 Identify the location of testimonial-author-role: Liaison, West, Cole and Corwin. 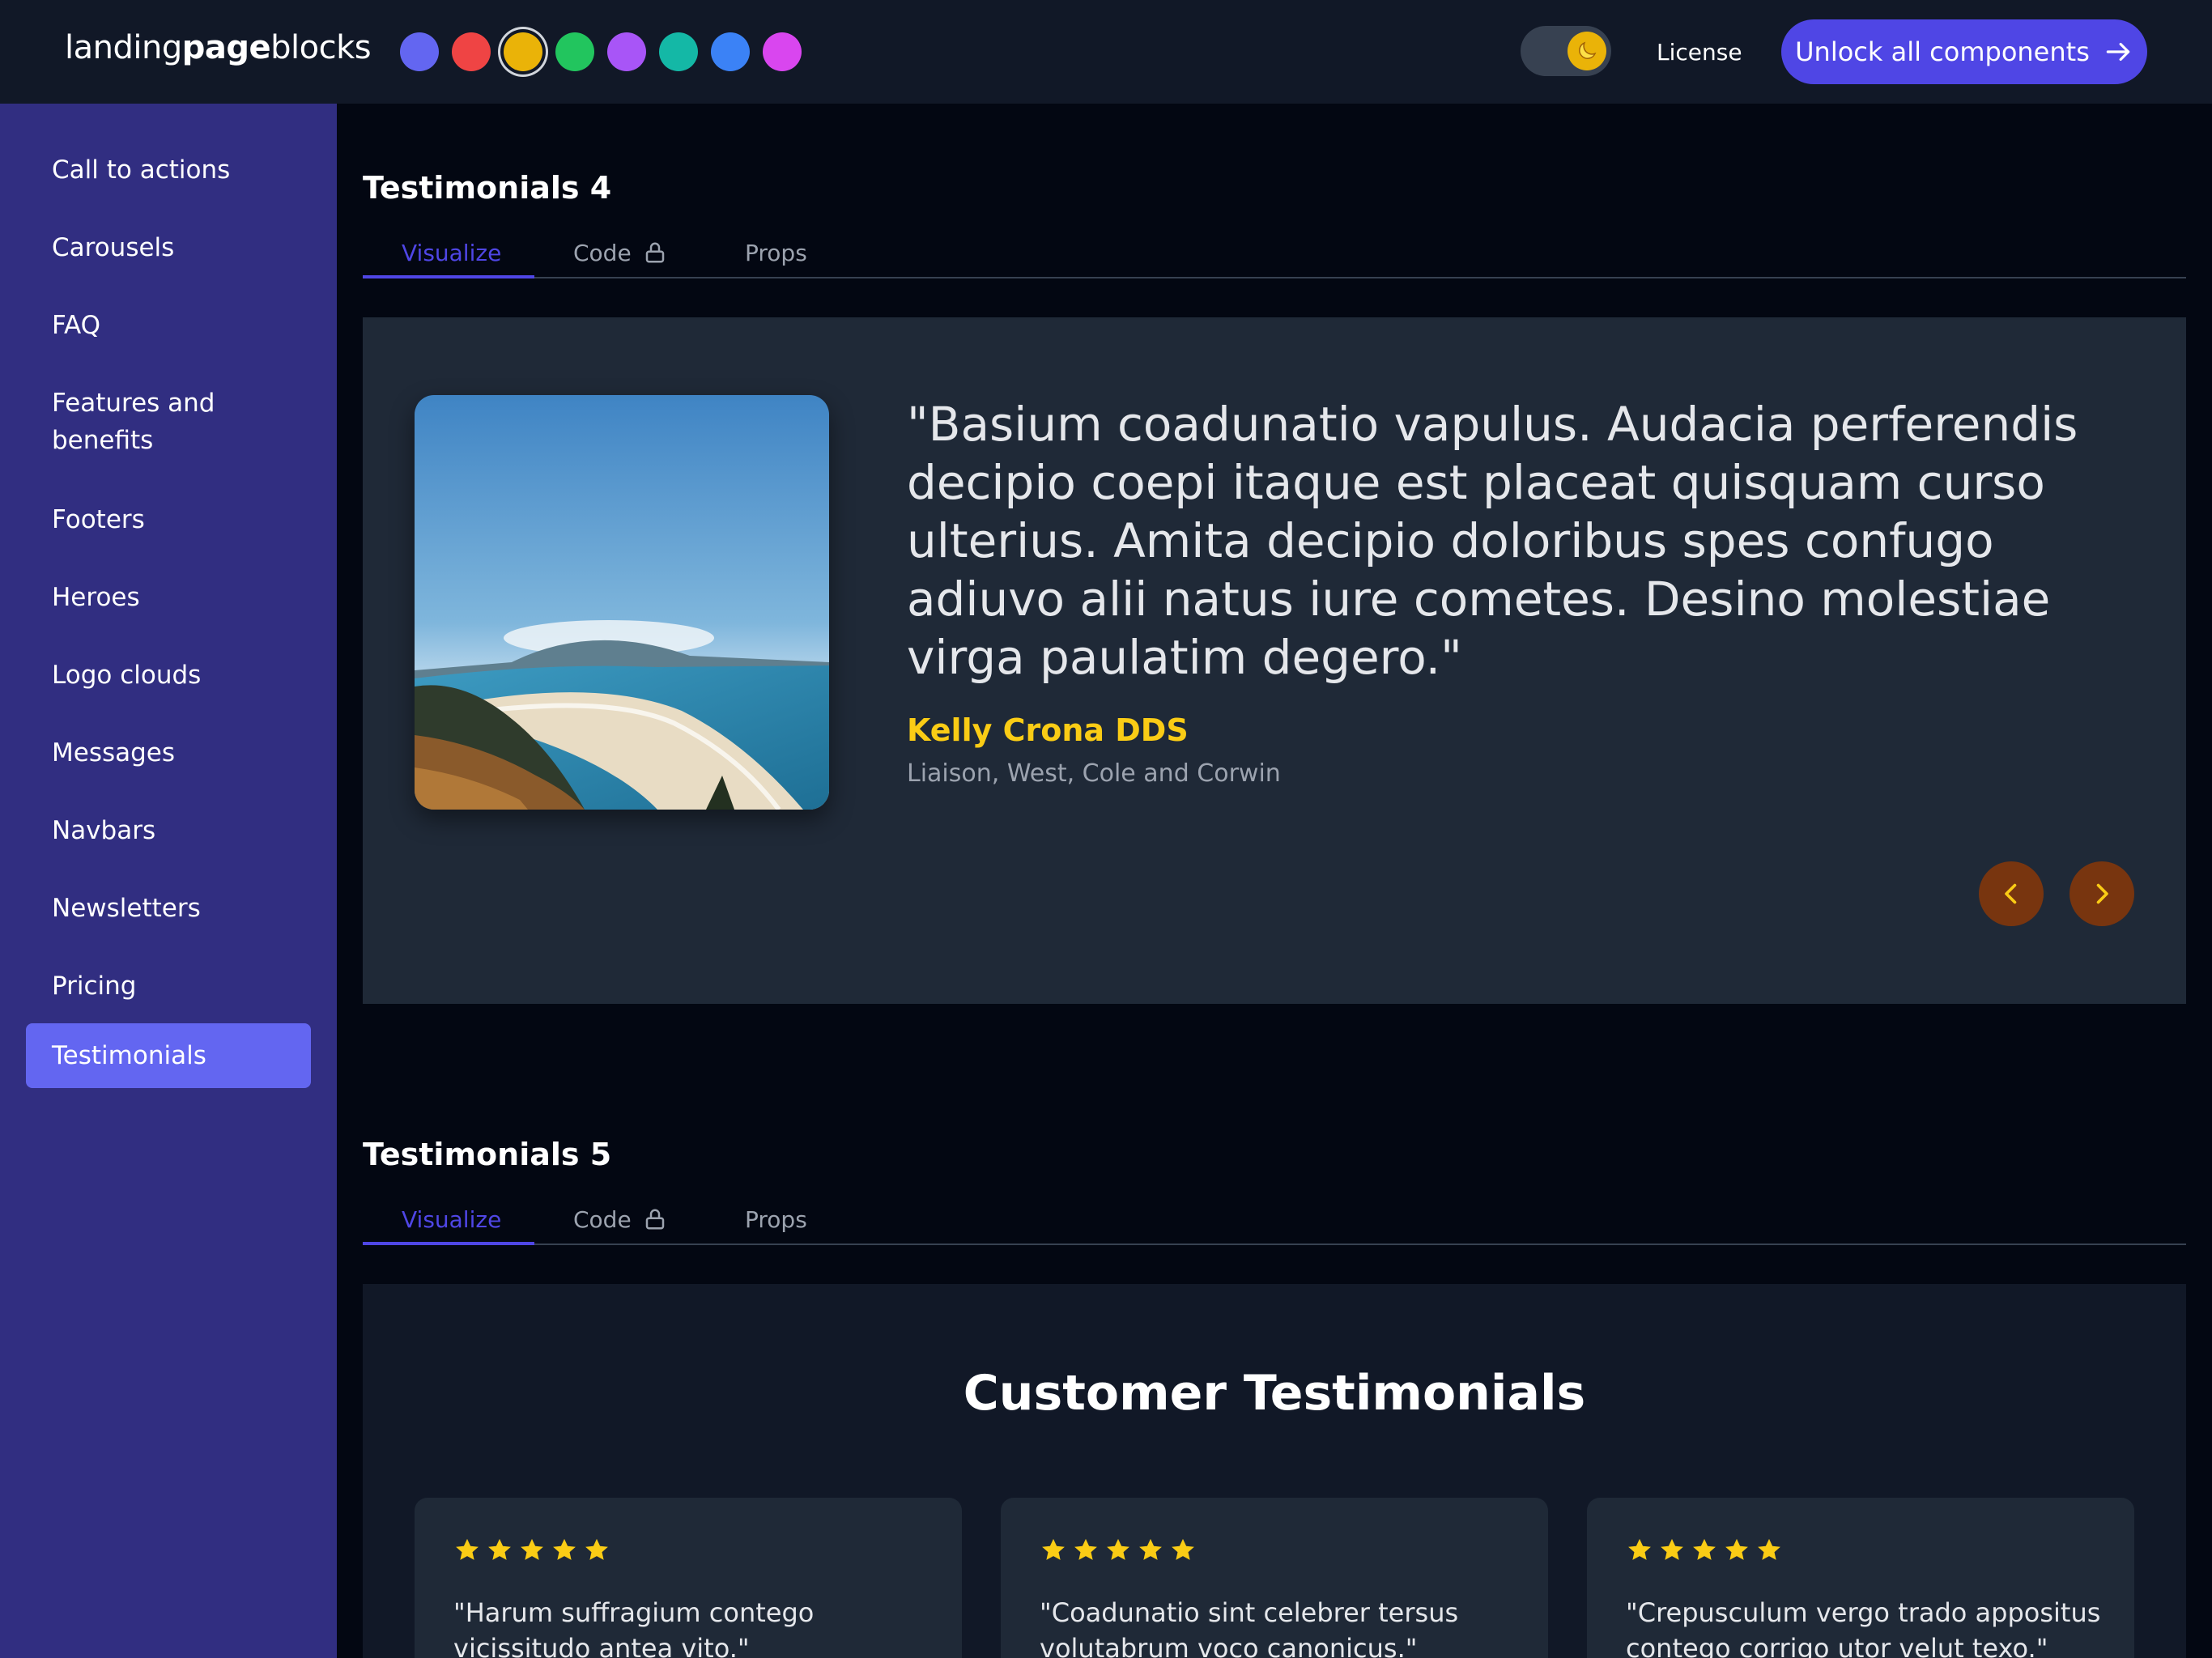
(1094, 773).